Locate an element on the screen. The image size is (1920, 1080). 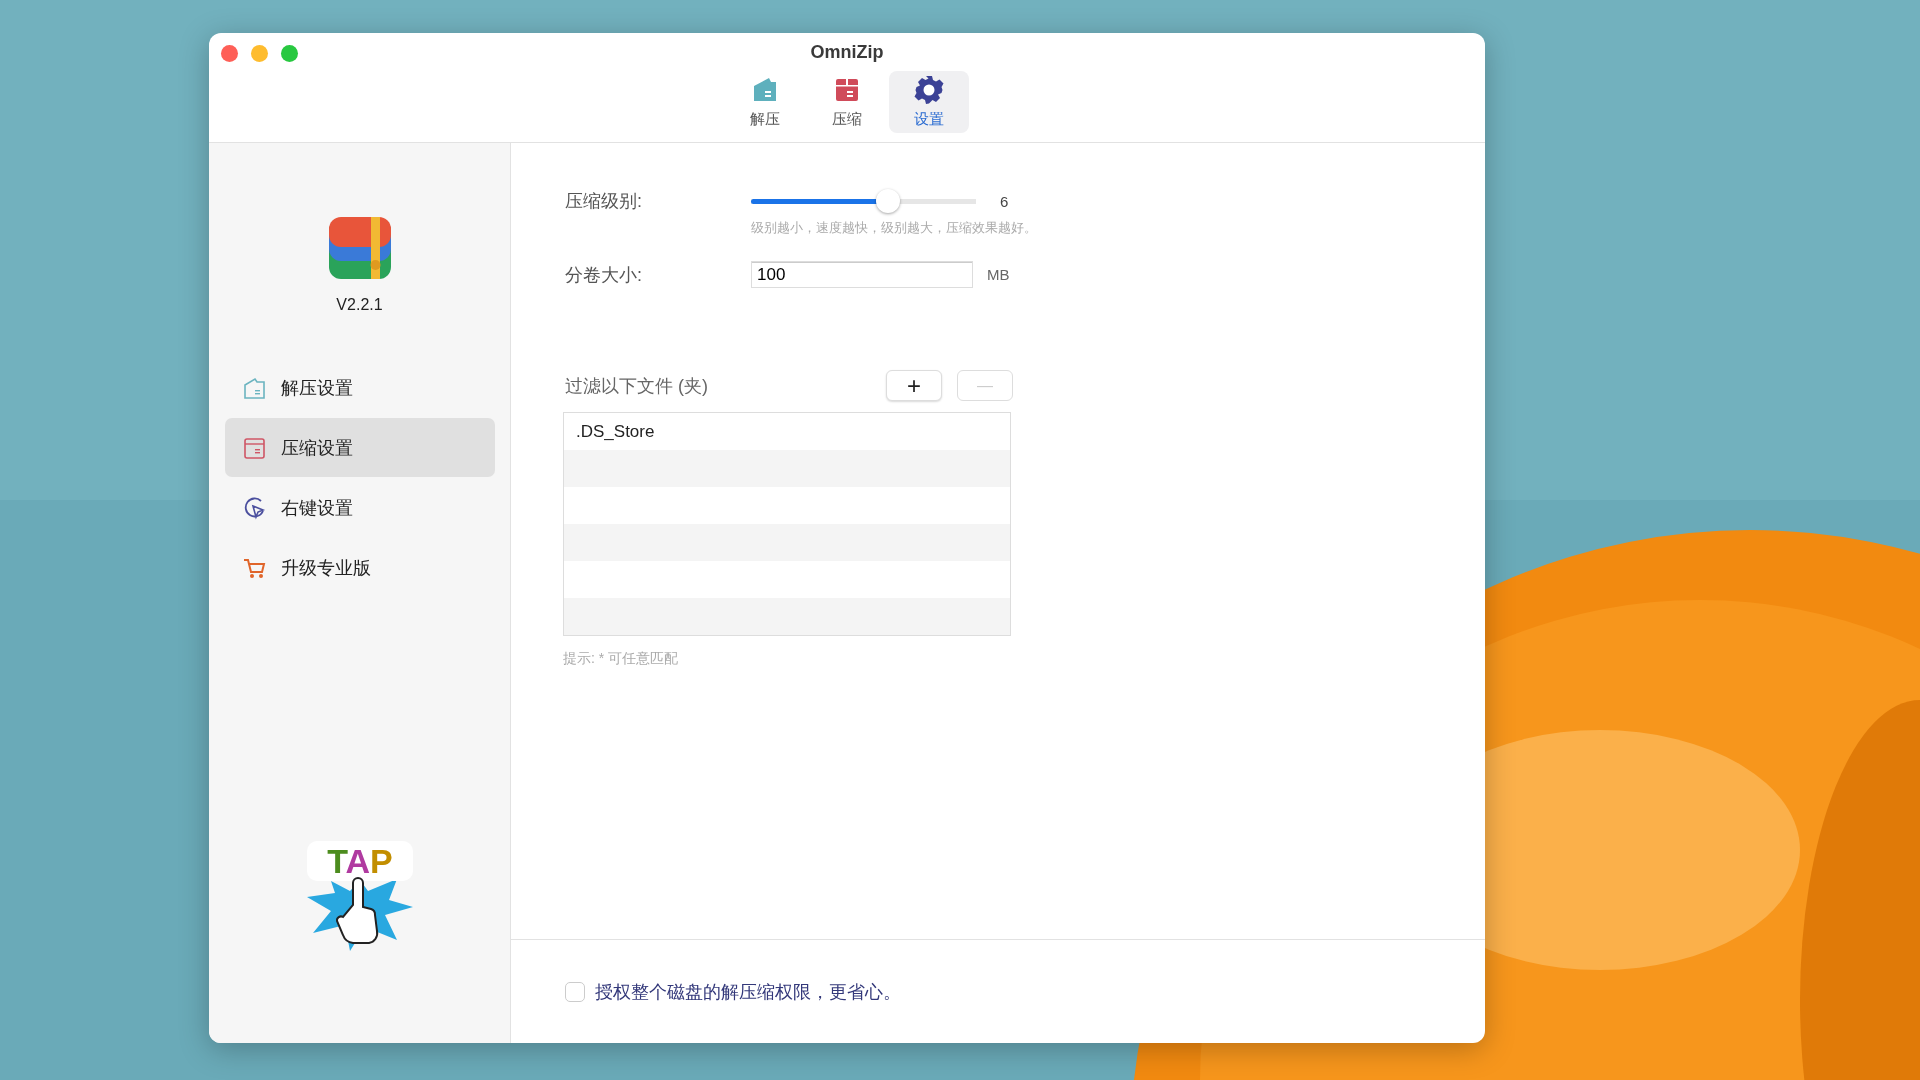
checkbox is located at coordinates (575, 991).